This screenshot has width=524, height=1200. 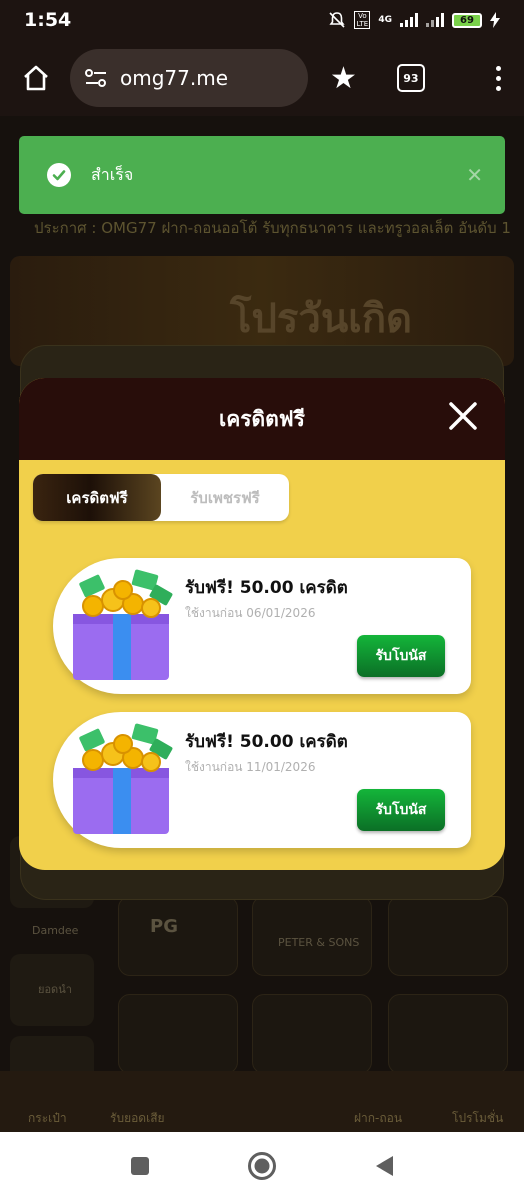 I want to click on status-time: 1:54, so click(x=48, y=20).